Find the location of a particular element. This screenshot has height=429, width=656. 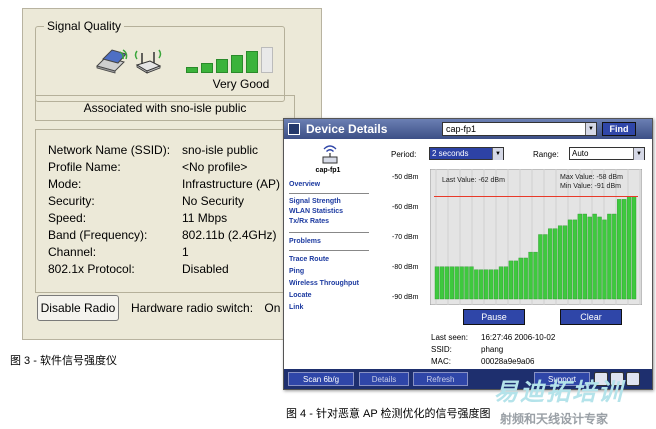

device-details-titlebar: Device Details cap-fp1 ▼ Find is located at coordinates (468, 129).